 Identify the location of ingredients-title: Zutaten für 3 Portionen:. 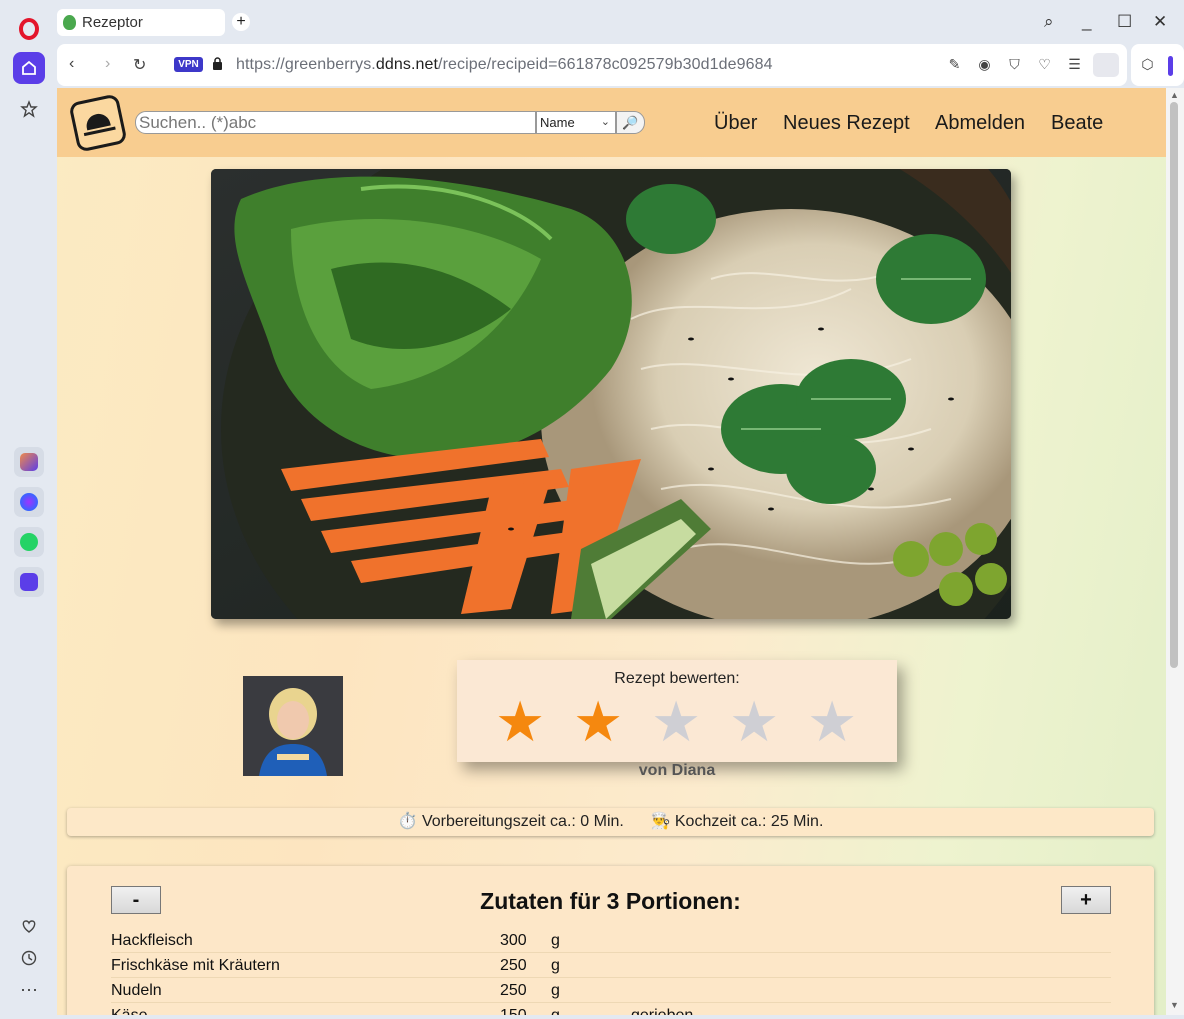
(610, 901).